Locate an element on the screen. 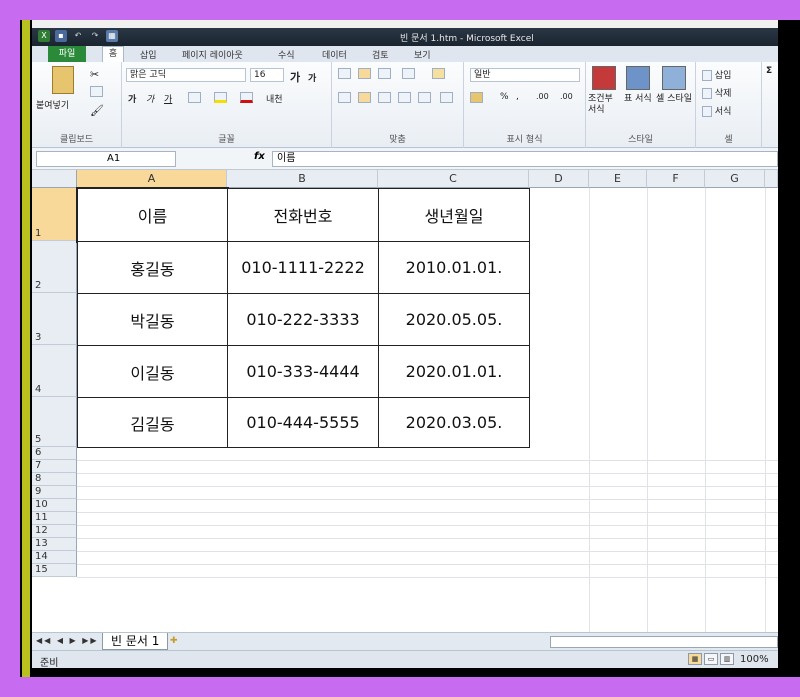 Image resolution: width=800 pixels, height=697 pixels. comma-button: , is located at coordinates (517, 97).